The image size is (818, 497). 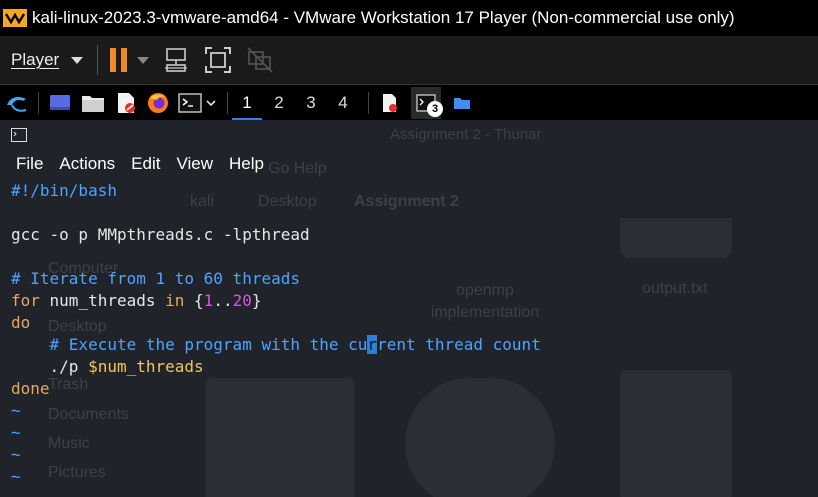 I want to click on code-for-keyword: for, so click(x=25, y=300).